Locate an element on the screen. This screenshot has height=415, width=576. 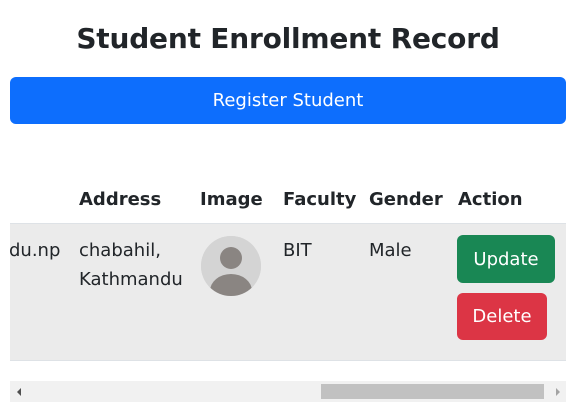
page-title: Student Enrollment Record is located at coordinates (288, 38).